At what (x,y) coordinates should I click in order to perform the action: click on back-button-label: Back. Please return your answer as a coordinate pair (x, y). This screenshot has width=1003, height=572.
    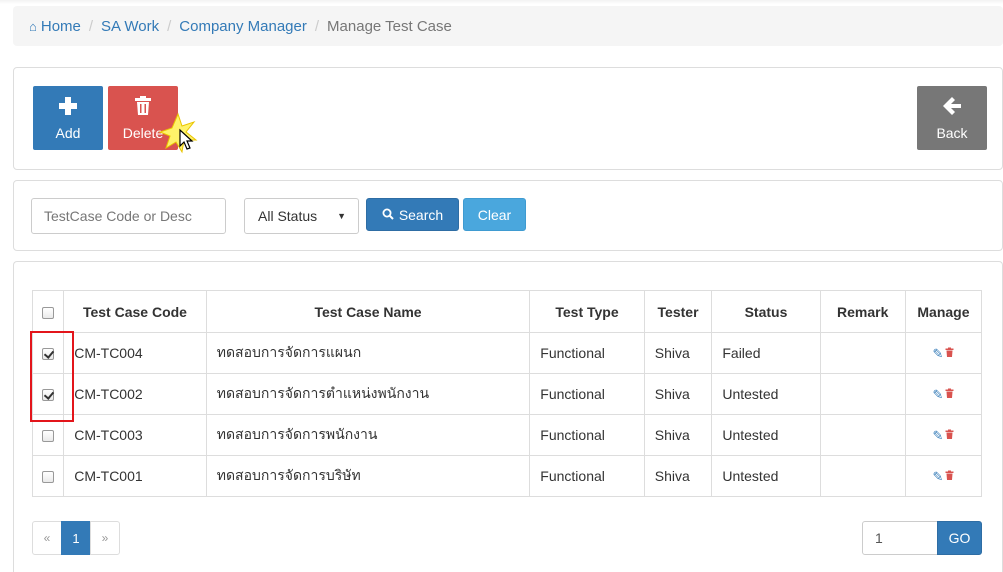
    Looking at the image, I should click on (952, 132).